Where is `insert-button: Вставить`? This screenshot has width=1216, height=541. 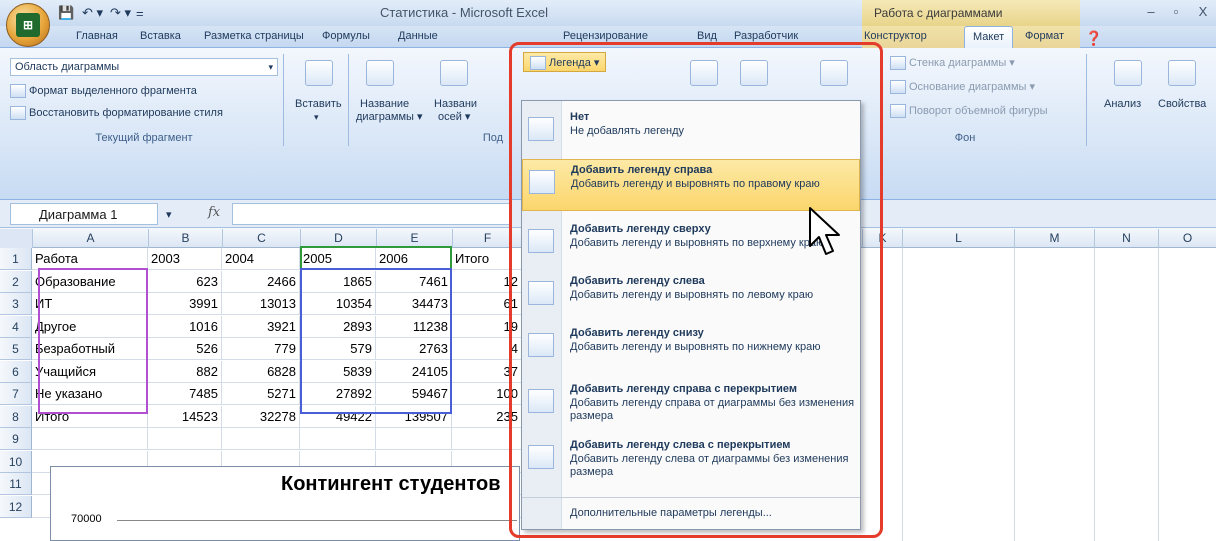
insert-button: Вставить is located at coordinates (318, 104).